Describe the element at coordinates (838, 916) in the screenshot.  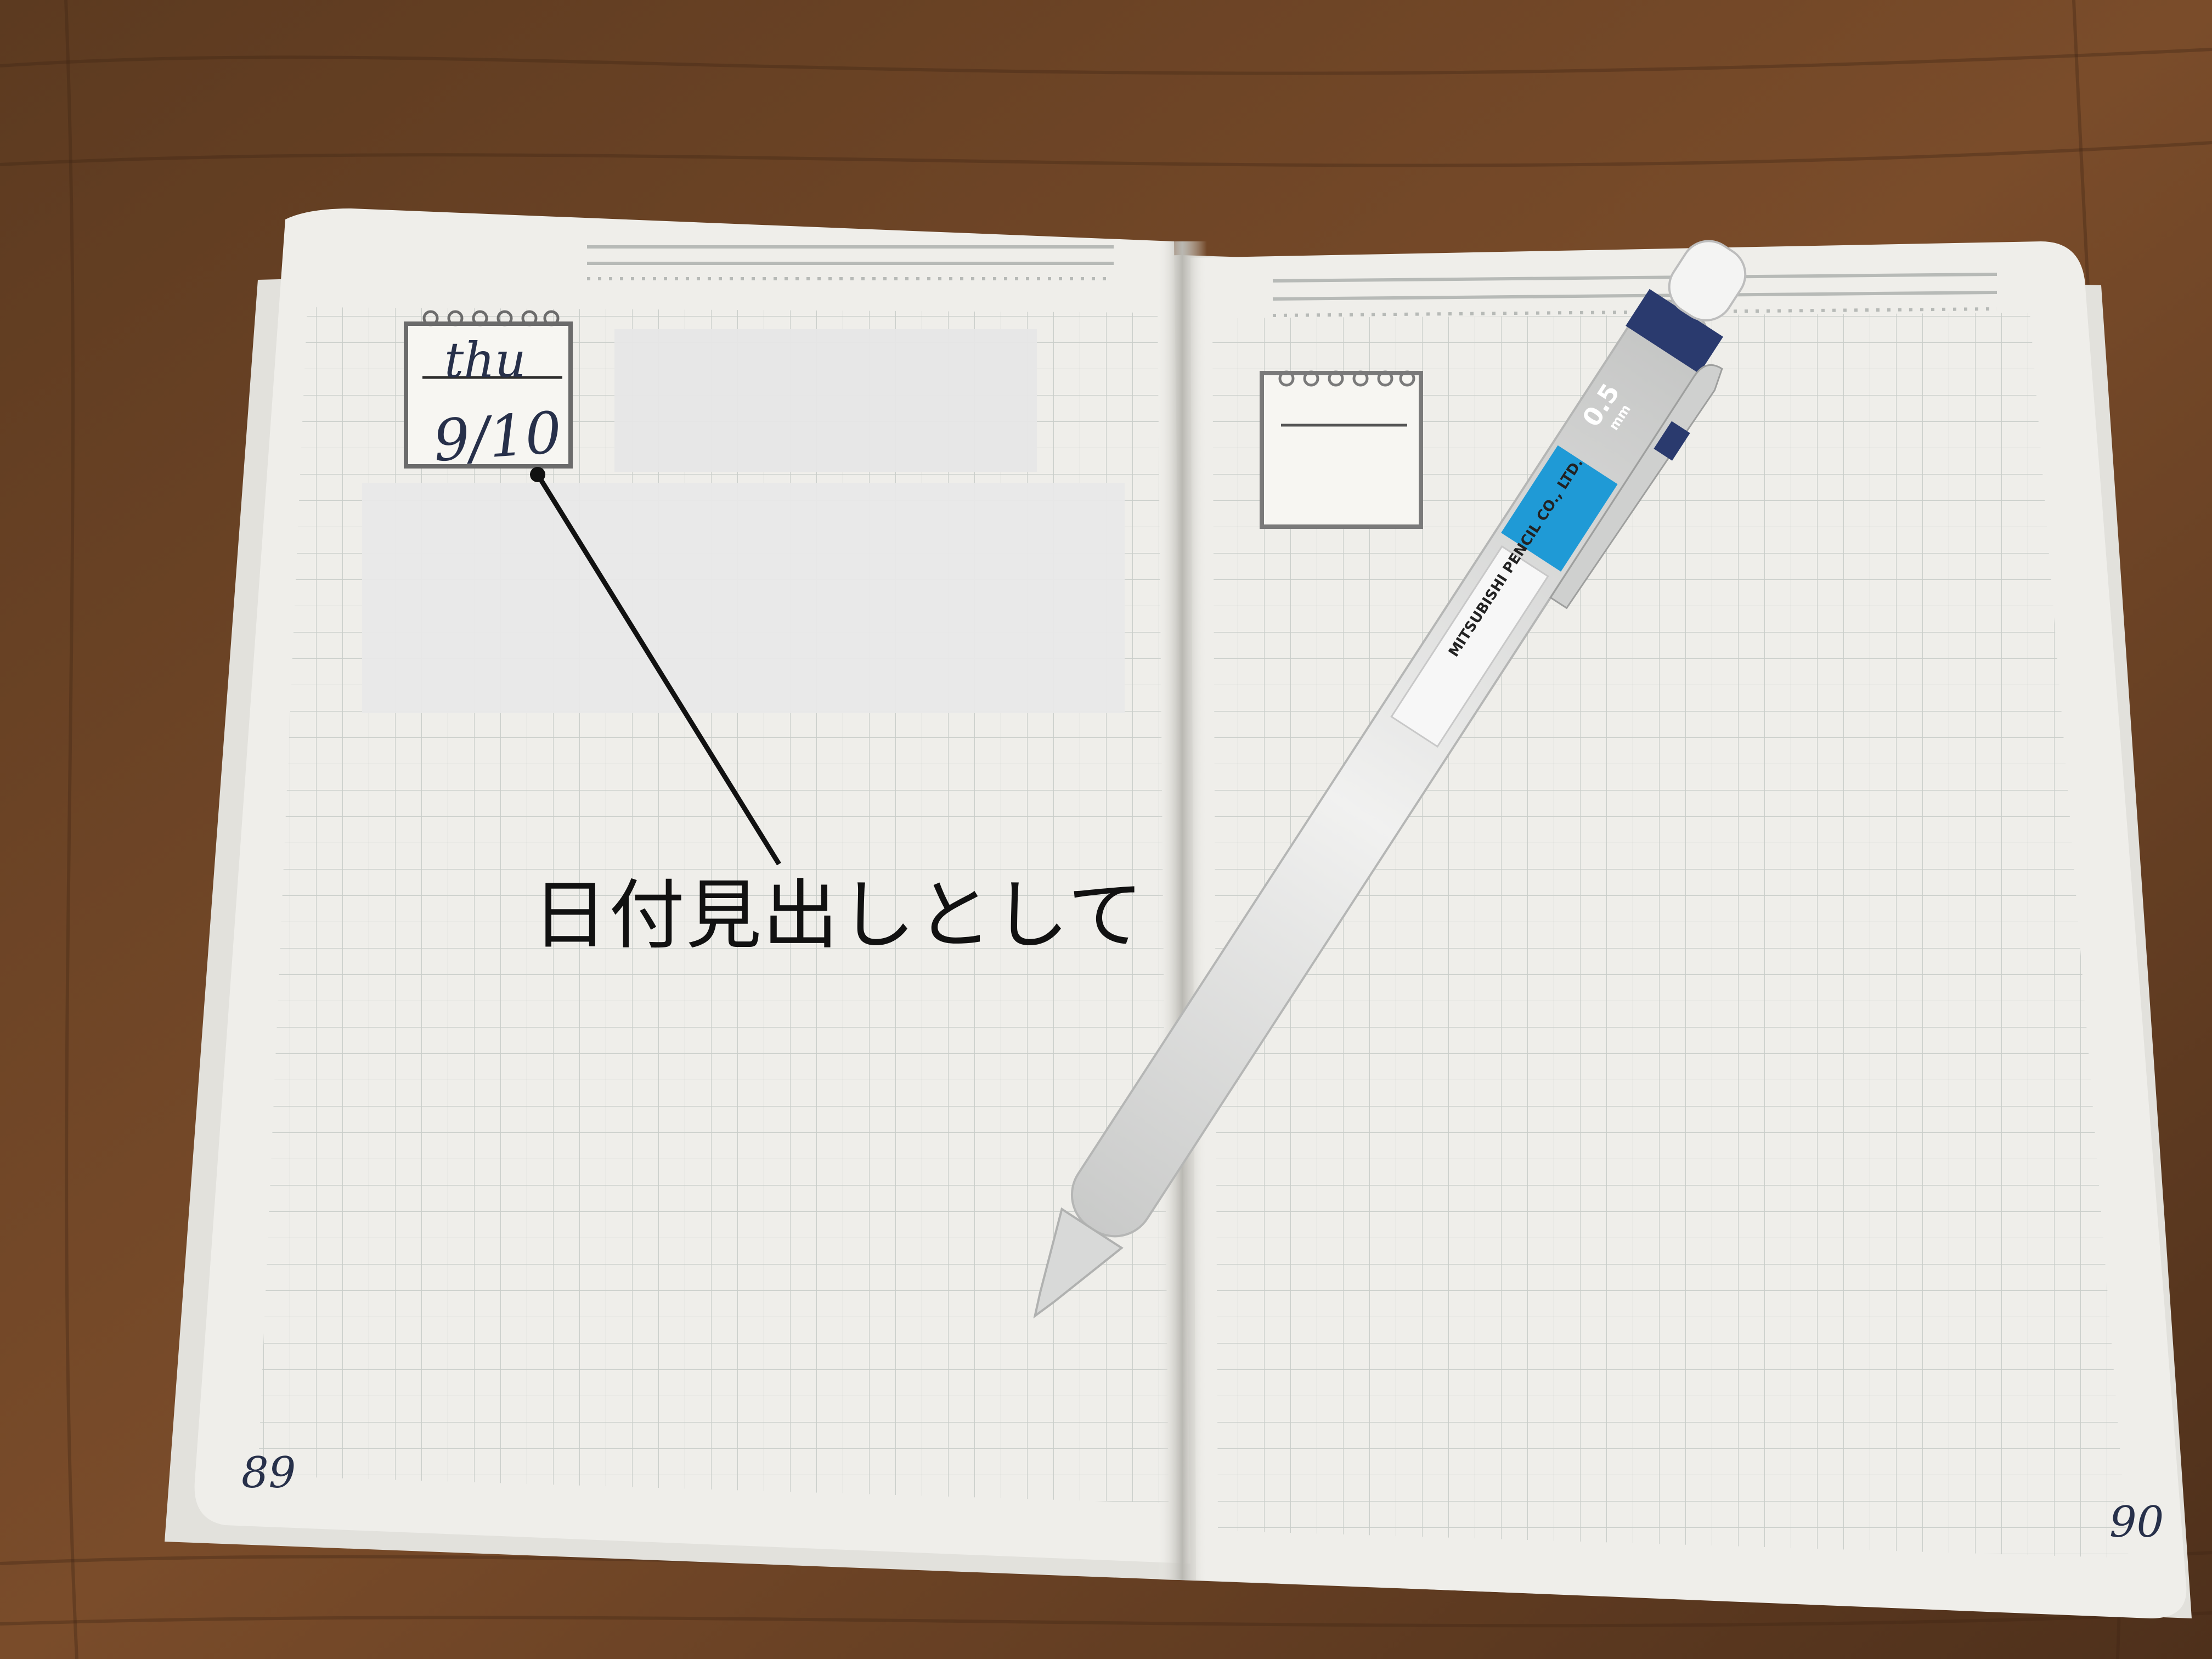
I see `callout-caption: 日付見出しとして` at that location.